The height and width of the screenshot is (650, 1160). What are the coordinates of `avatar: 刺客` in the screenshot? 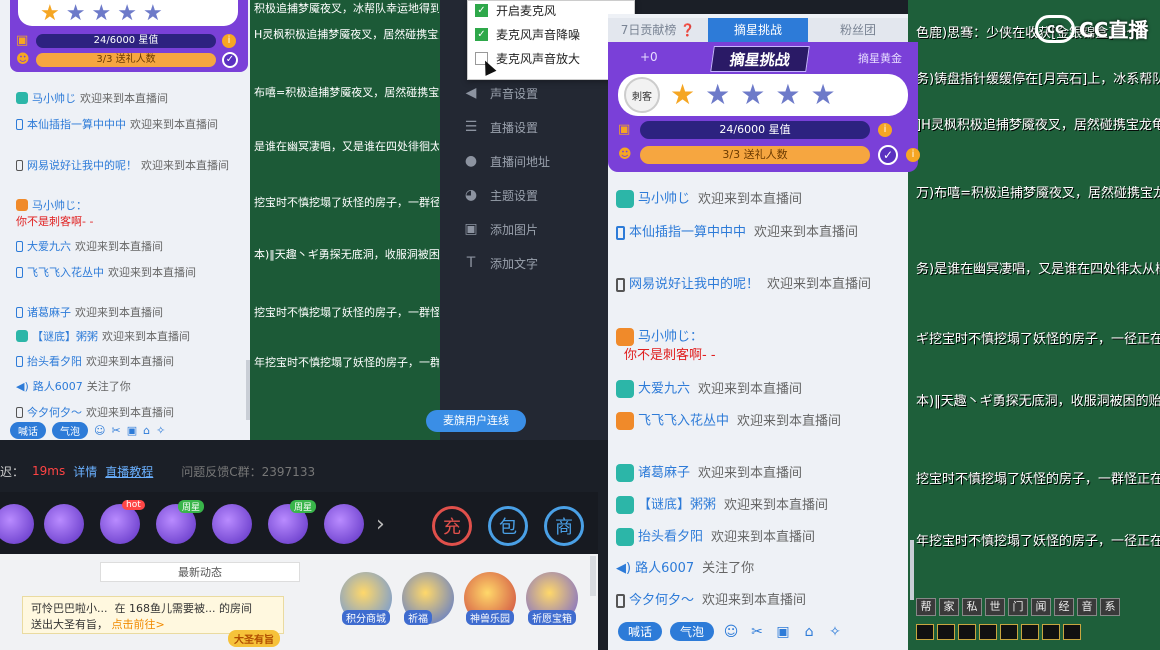 It's located at (642, 95).